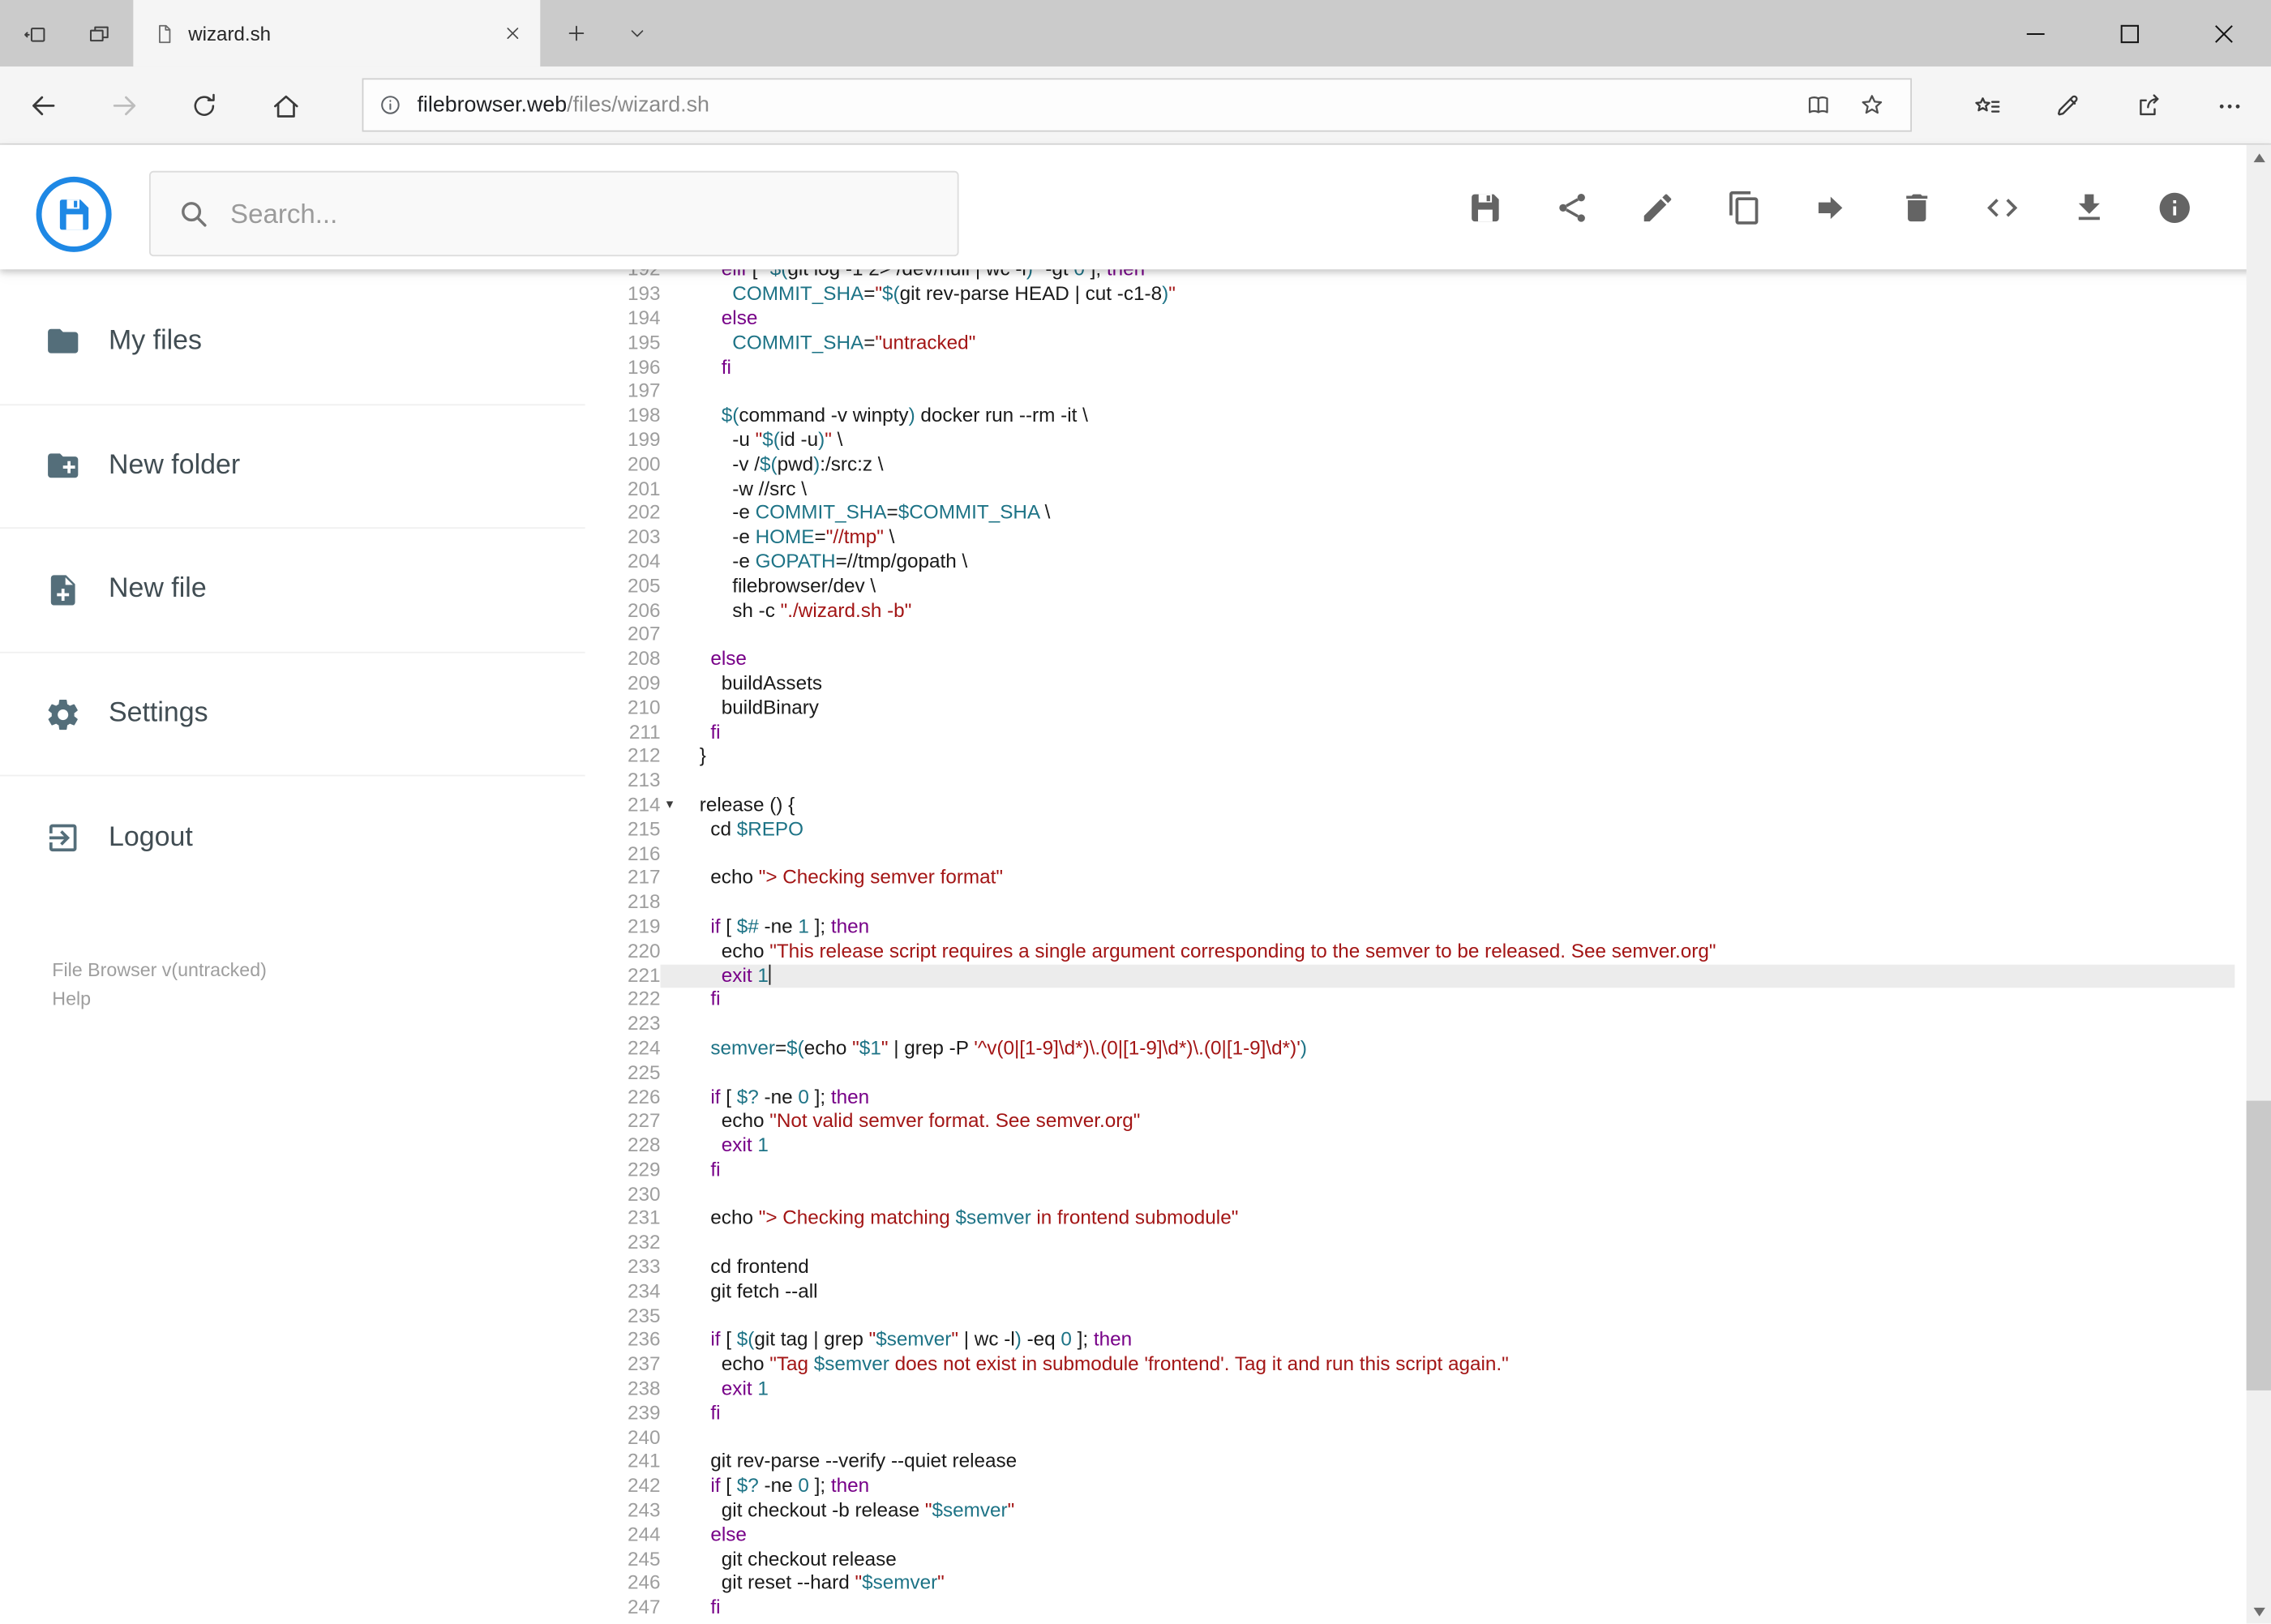  What do you see at coordinates (2089, 207) in the screenshot?
I see `download-button` at bounding box center [2089, 207].